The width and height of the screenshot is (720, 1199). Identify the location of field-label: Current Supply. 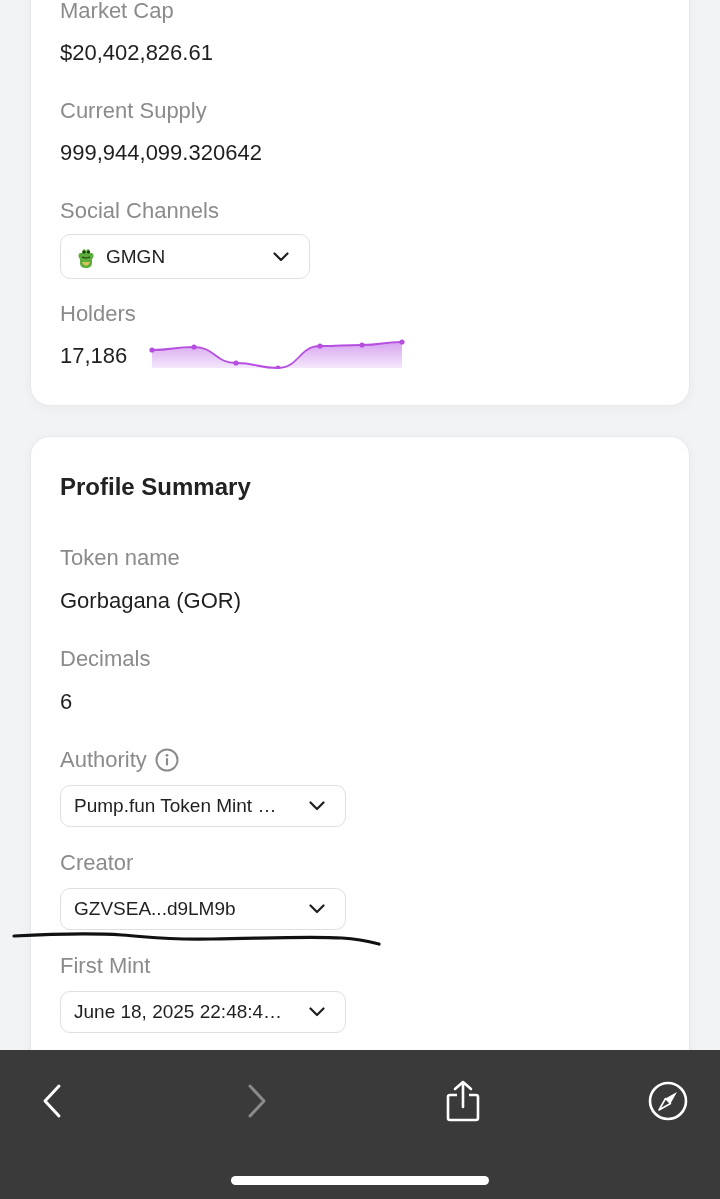
(133, 111).